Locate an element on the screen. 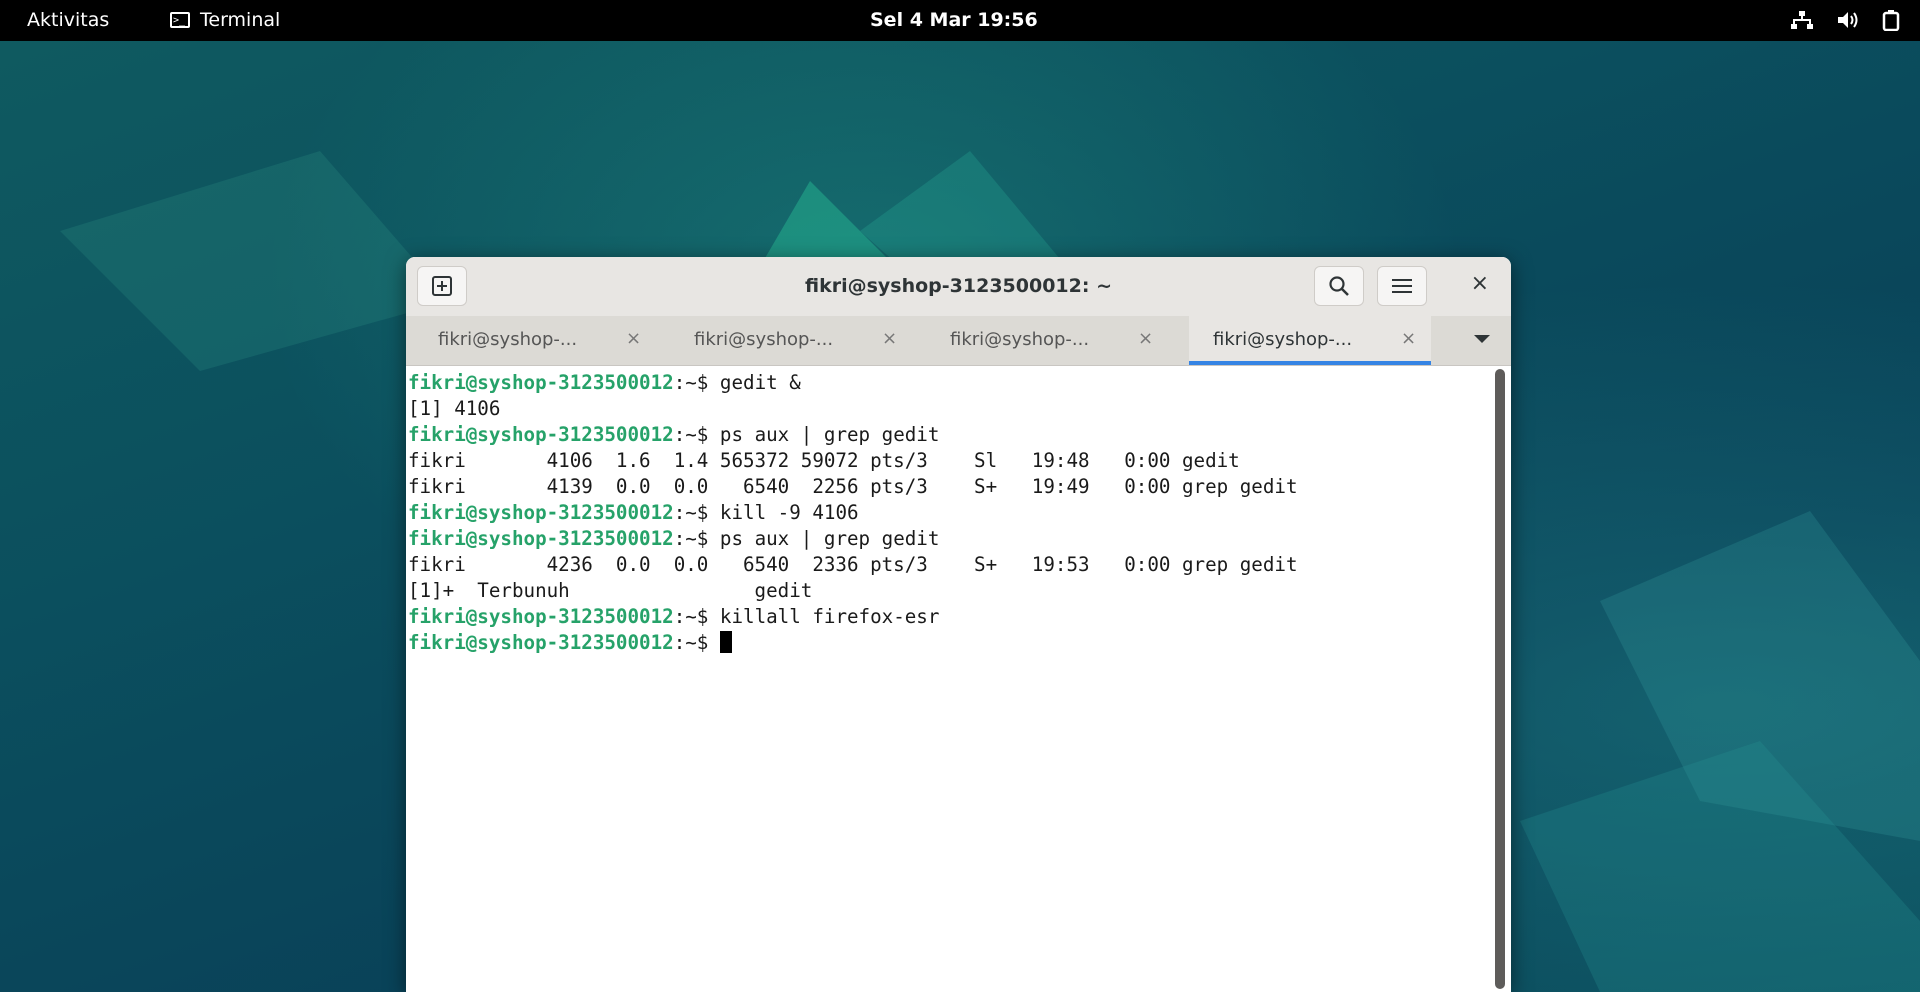  top-bar: Aktivitas >_ Terminal Sel 4 Mar 19:56 is located at coordinates (960, 20).